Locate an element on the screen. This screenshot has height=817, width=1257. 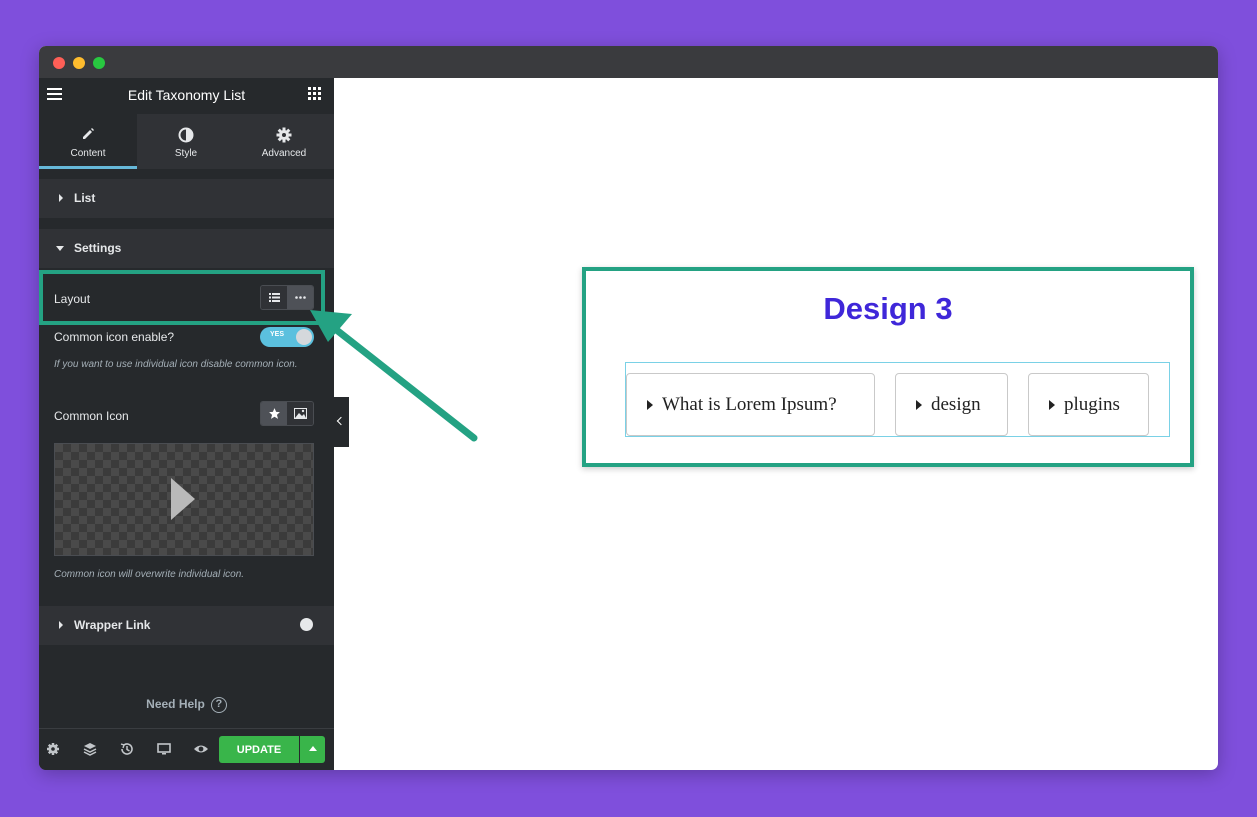
tab-advanced: Advanced is located at coordinates (284, 141).